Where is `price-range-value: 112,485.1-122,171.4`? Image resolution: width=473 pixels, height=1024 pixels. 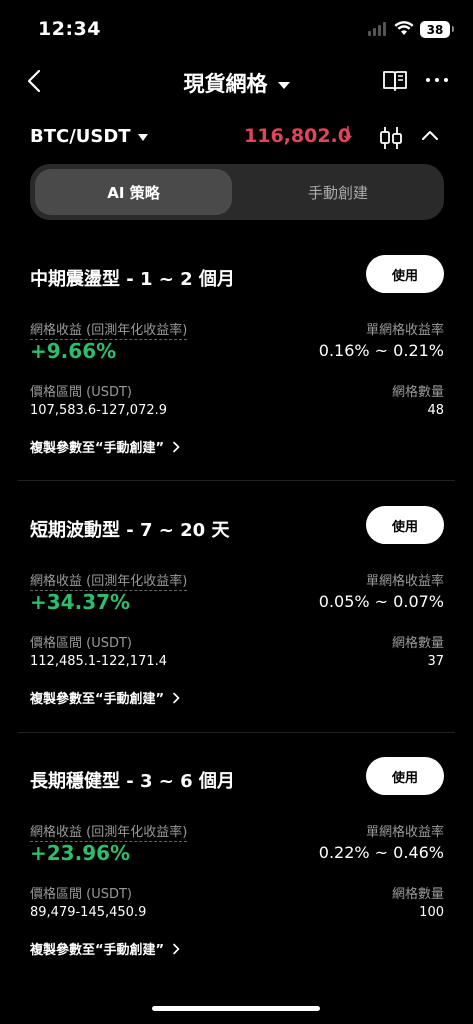
price-range-value: 112,485.1-122,171.4 is located at coordinates (99, 661).